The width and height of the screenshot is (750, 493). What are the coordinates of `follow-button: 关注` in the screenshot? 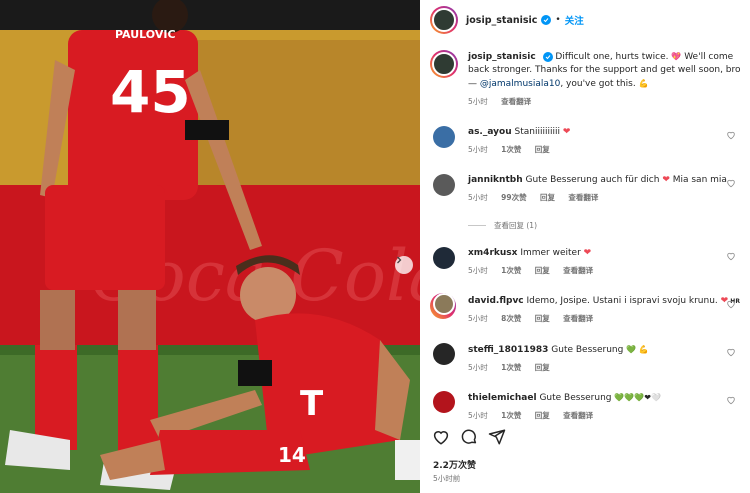 It's located at (574, 20).